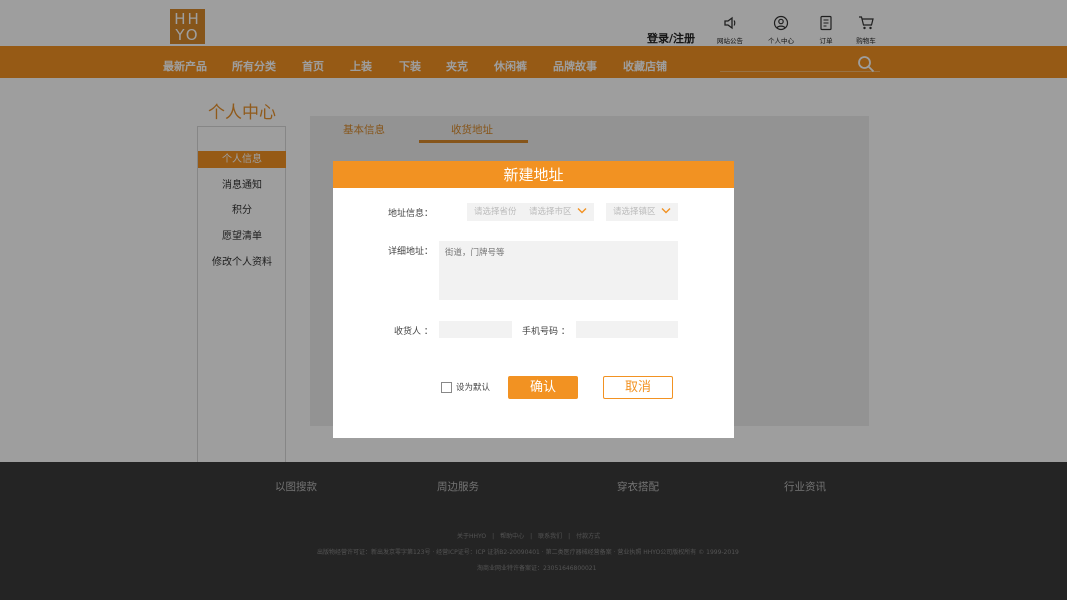 The height and width of the screenshot is (600, 1067). What do you see at coordinates (411, 252) in the screenshot?
I see `detail-address-label: 详细地址：` at bounding box center [411, 252].